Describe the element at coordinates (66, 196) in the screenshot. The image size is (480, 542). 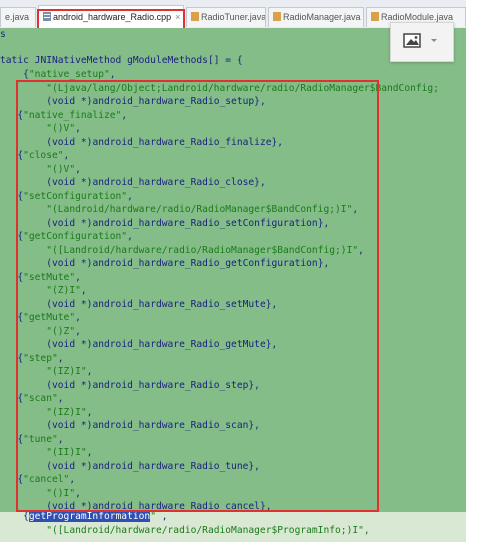
I see `method-name-line: {"setConfiguration",` at that location.